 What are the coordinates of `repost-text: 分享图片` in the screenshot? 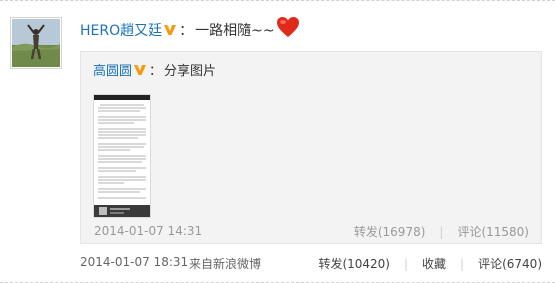 It's located at (190, 71).